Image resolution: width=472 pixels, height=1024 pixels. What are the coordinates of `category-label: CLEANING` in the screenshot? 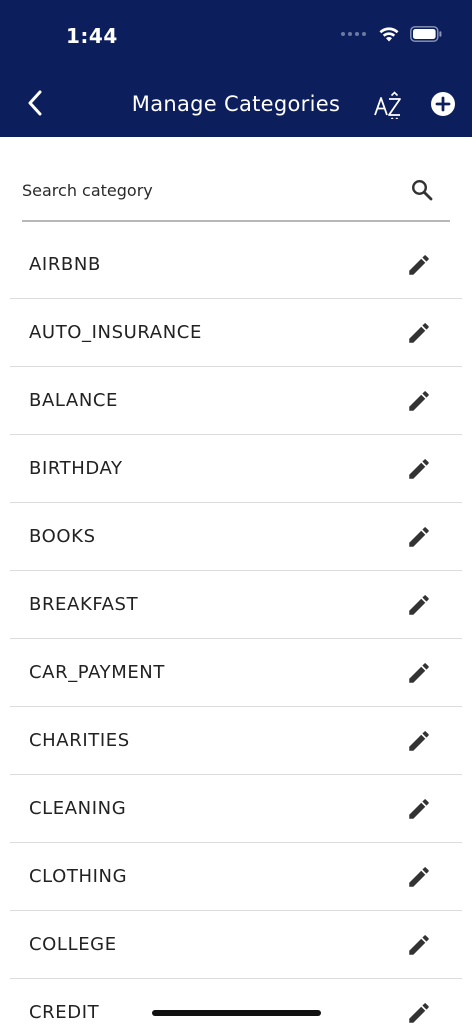 It's located at (78, 808).